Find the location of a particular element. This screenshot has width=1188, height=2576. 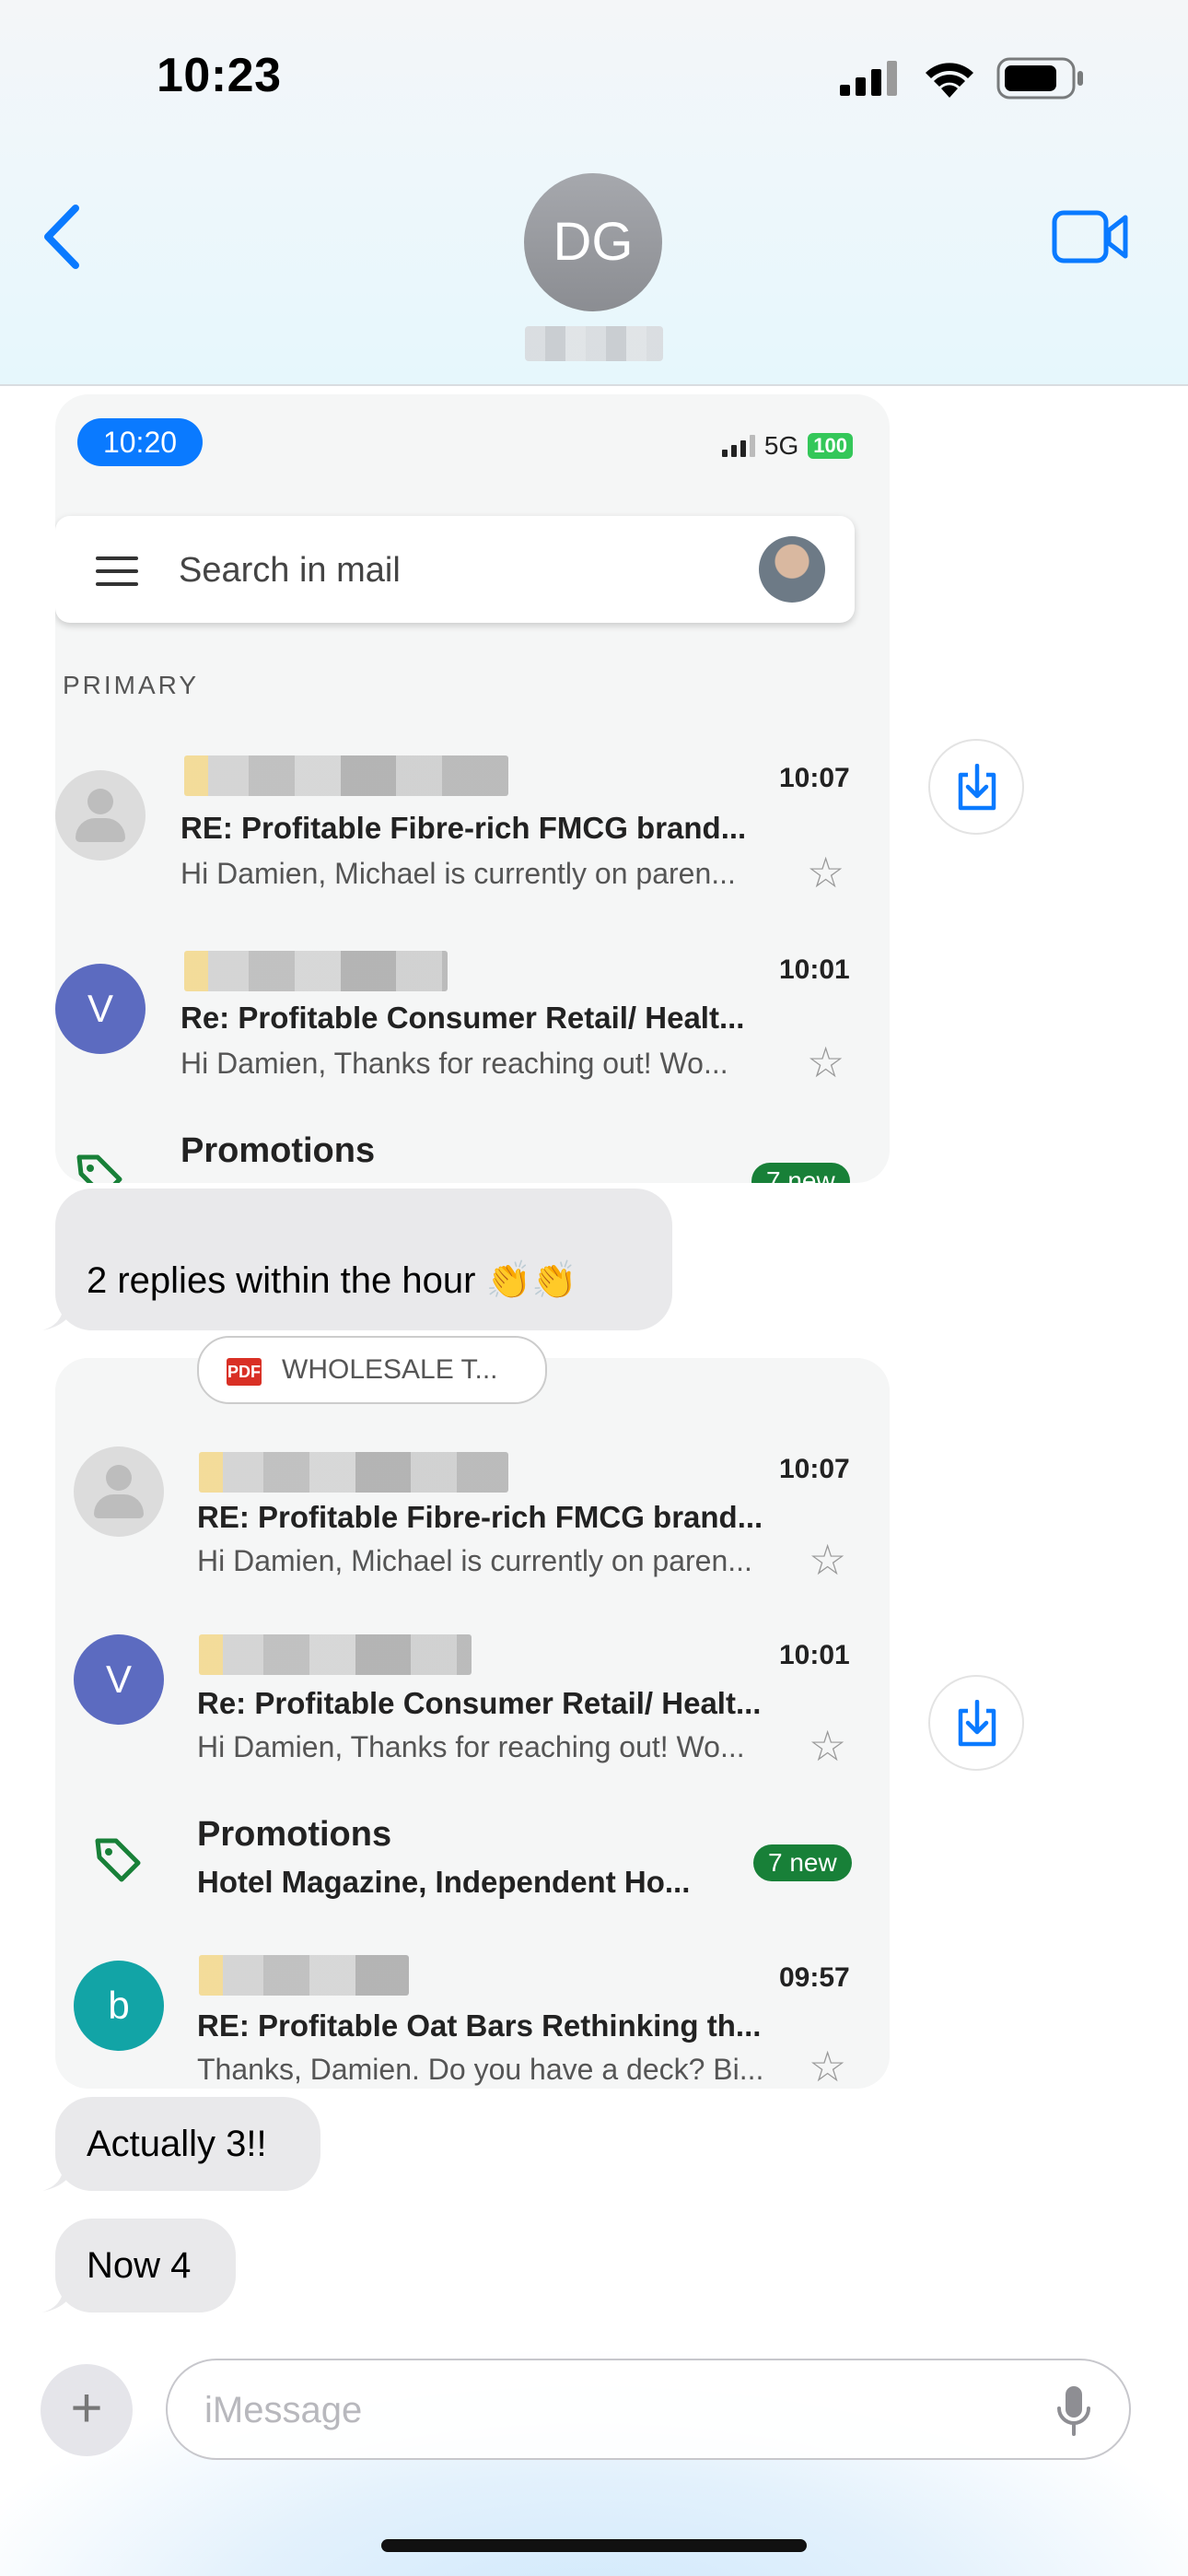

hamburger-menu-icon is located at coordinates (117, 575).